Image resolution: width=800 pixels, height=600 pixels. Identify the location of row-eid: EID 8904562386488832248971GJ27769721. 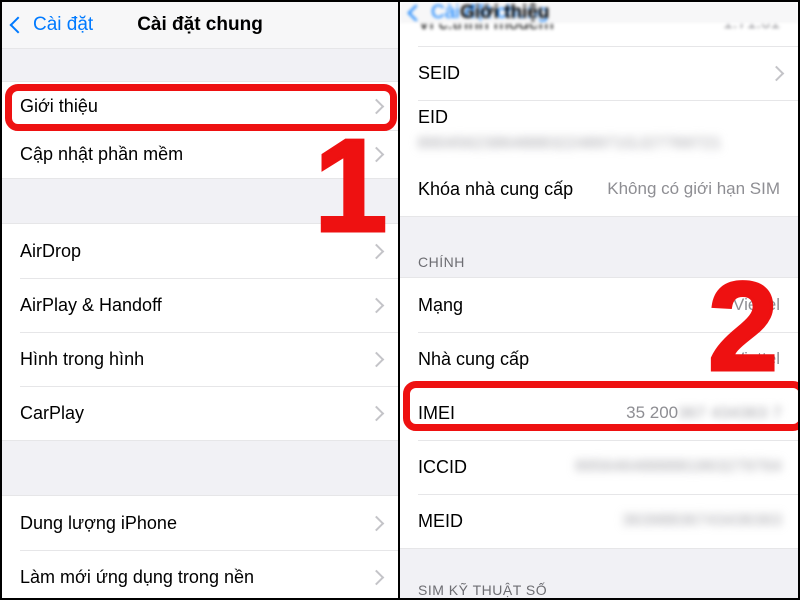
(599, 131).